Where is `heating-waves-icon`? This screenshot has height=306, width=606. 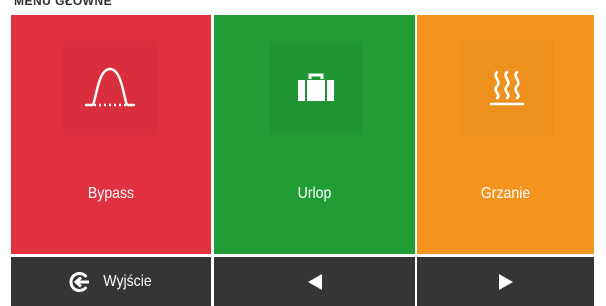
heating-waves-icon is located at coordinates (507, 88).